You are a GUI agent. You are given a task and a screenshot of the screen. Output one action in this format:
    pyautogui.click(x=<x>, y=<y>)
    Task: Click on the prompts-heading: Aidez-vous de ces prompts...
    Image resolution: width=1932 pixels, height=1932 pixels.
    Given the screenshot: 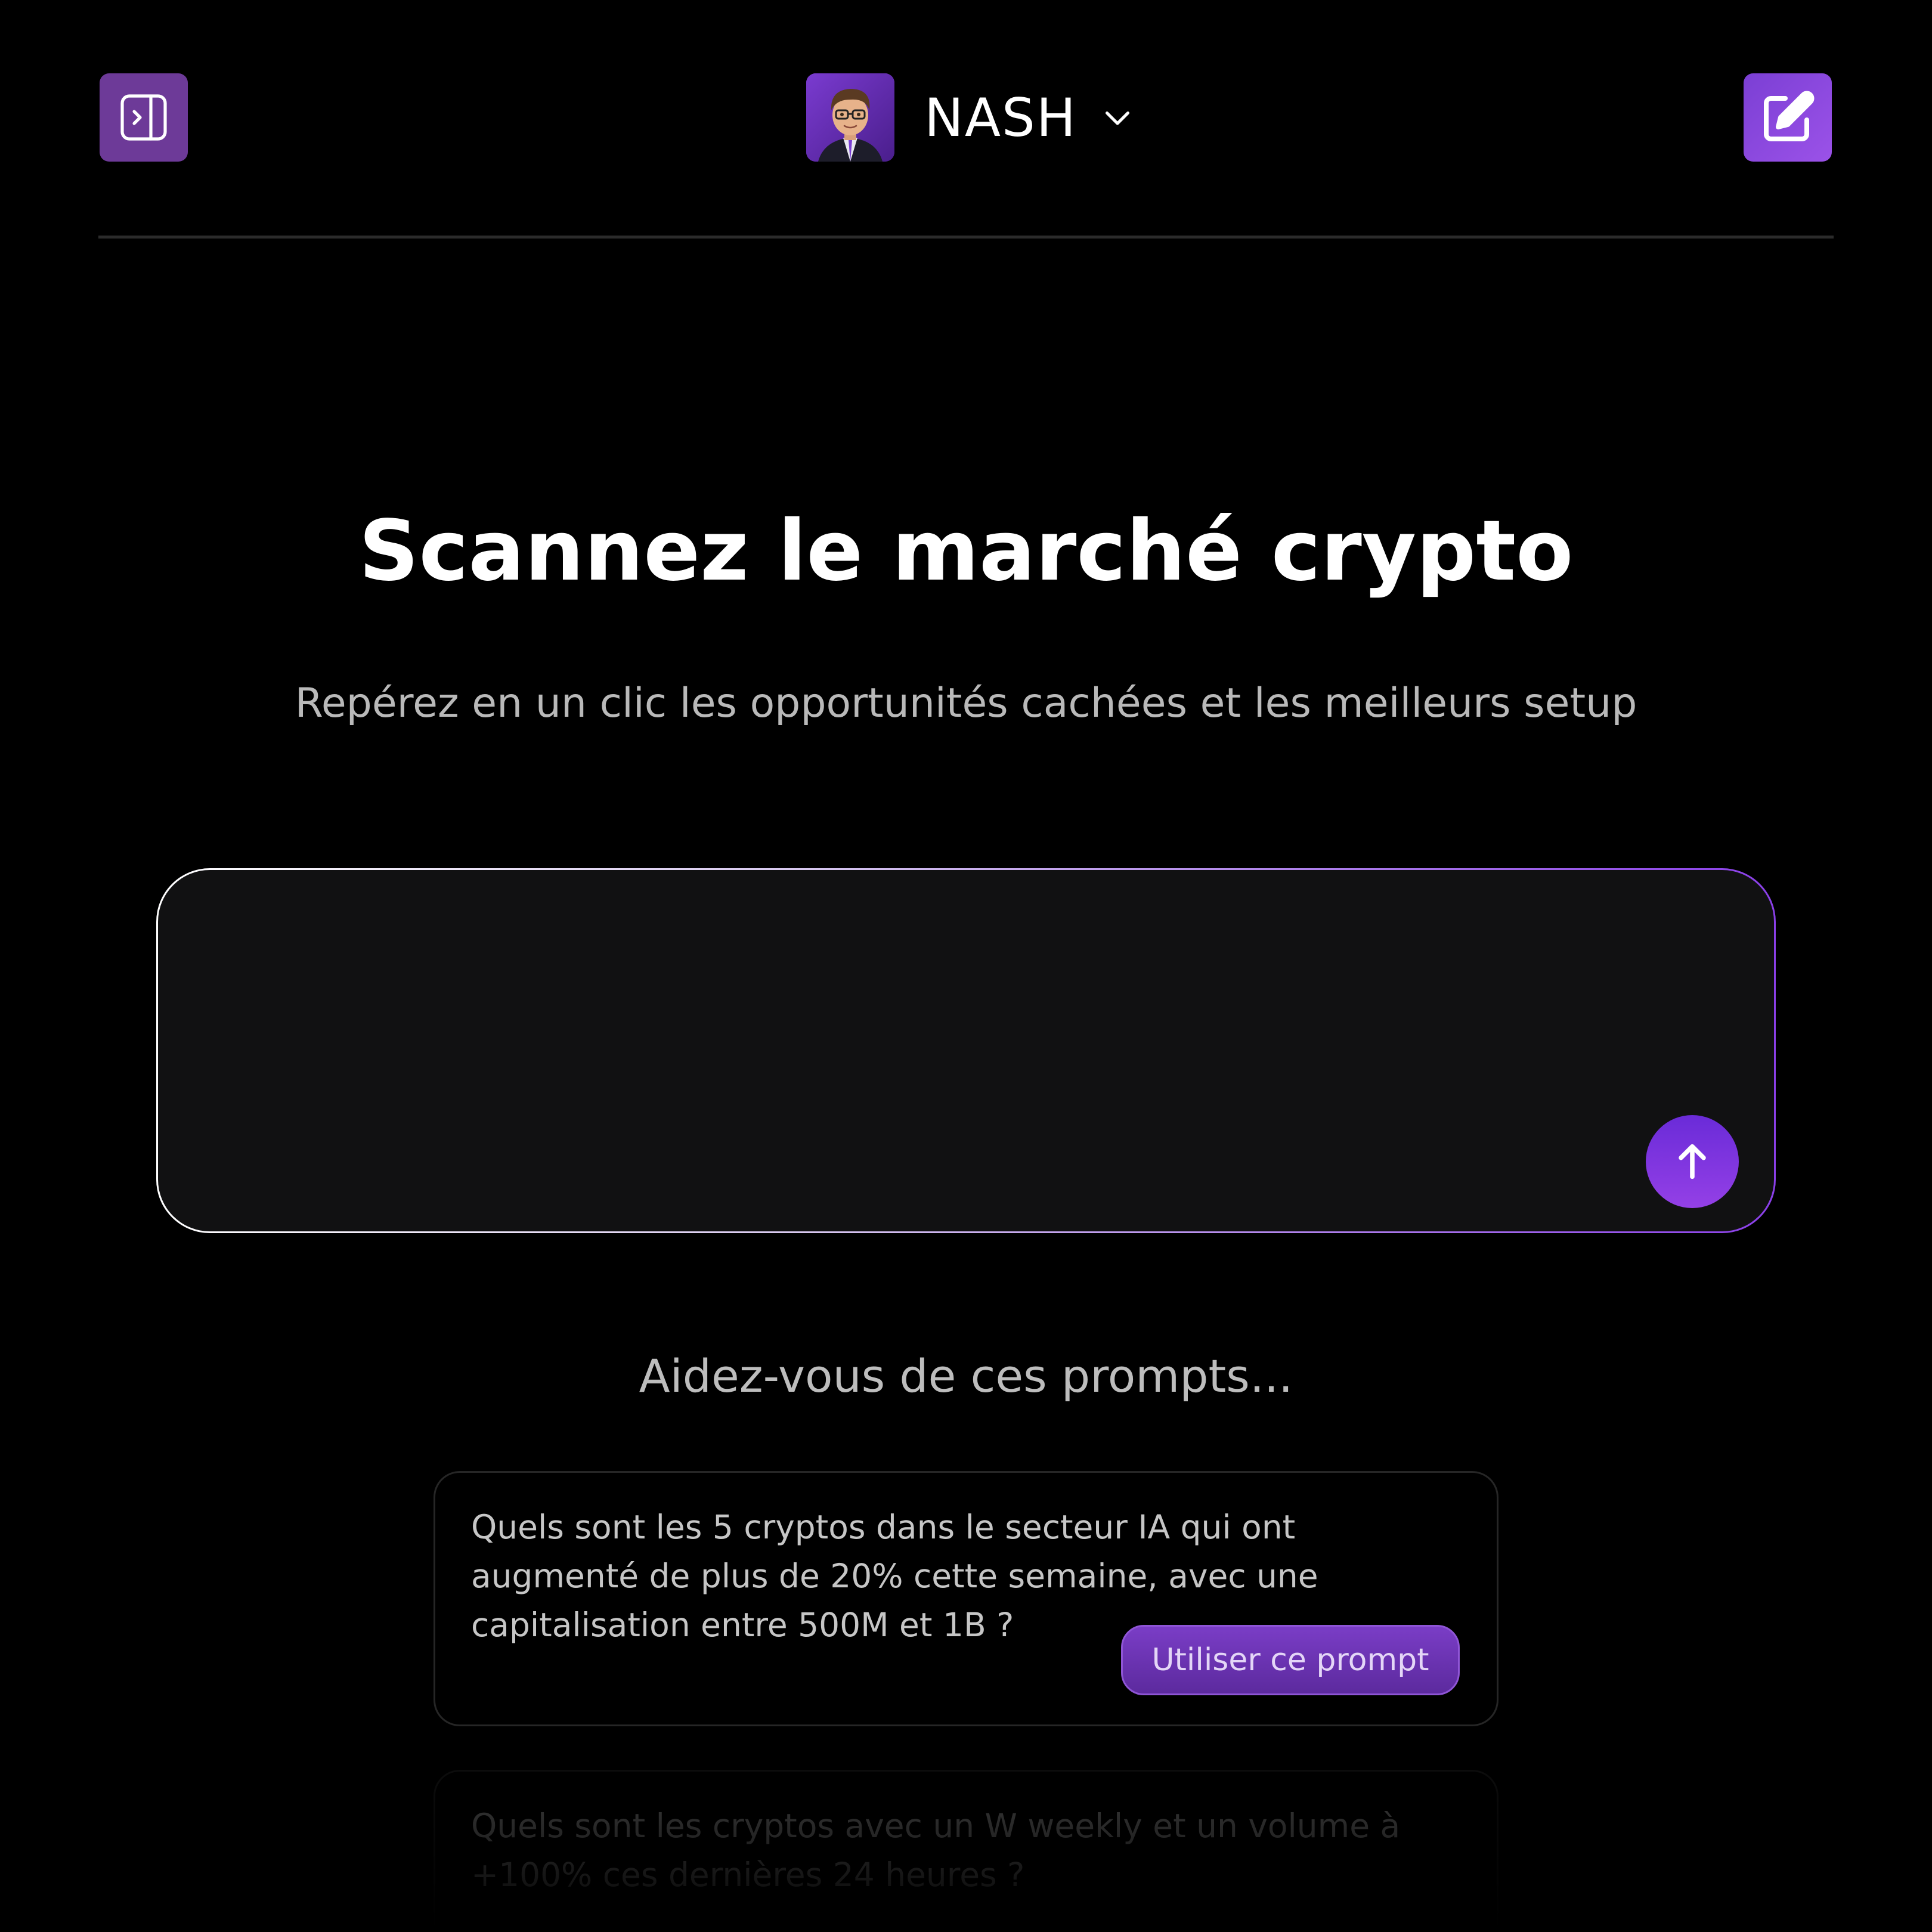 What is the action you would take?
    pyautogui.click(x=966, y=1375)
    